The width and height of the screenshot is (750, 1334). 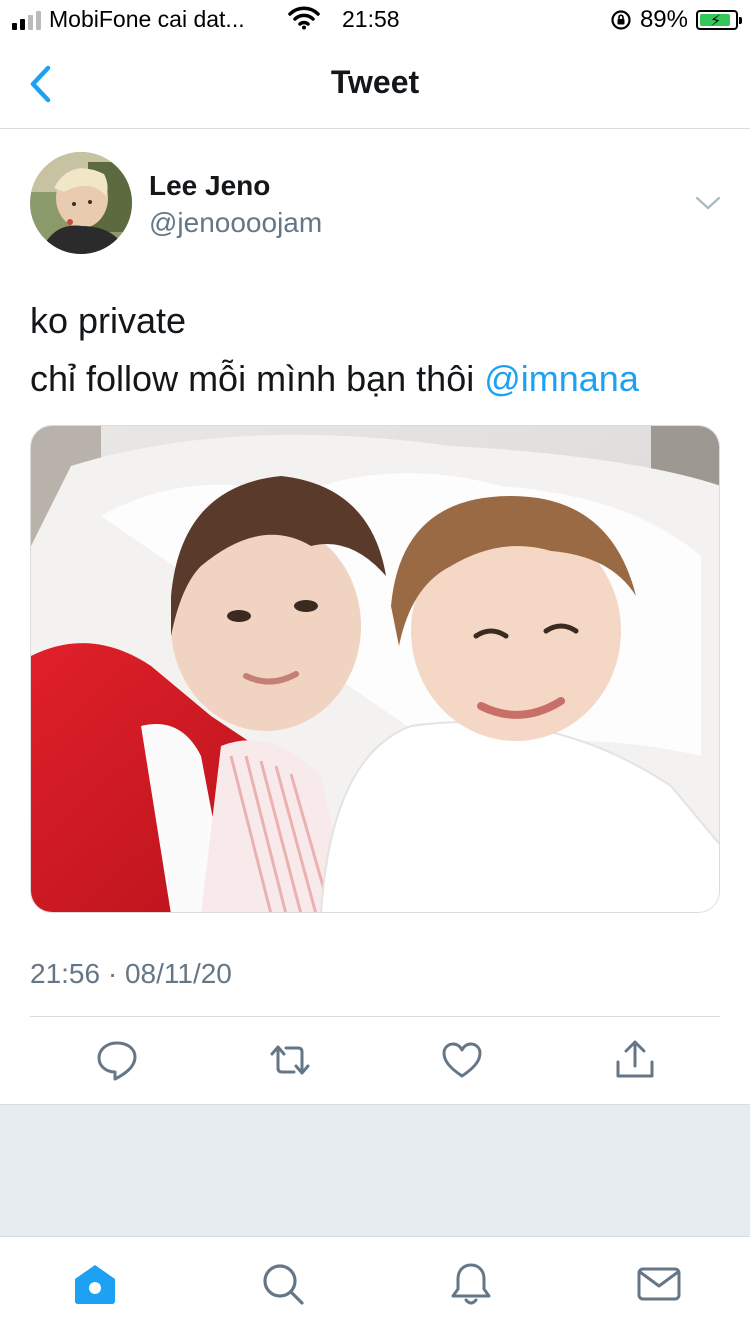 I want to click on wifi-icon, so click(x=304, y=18).